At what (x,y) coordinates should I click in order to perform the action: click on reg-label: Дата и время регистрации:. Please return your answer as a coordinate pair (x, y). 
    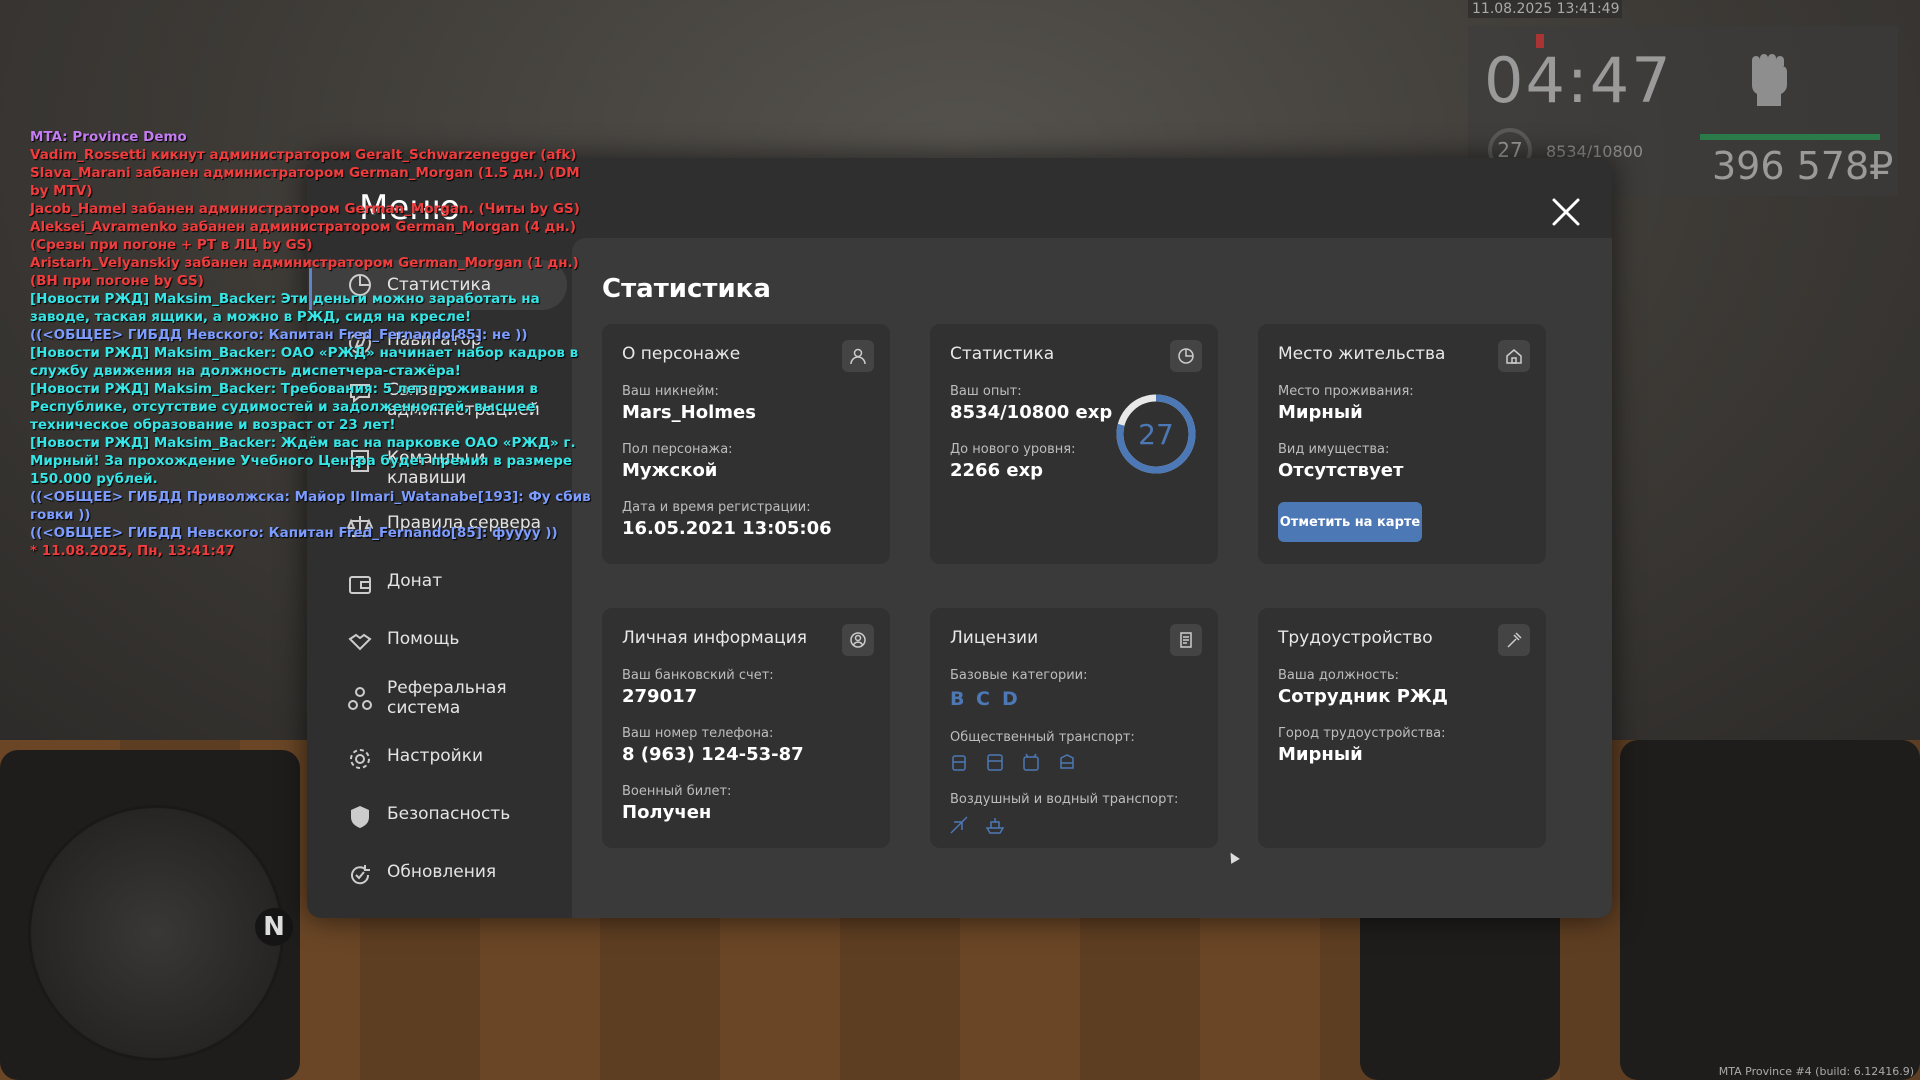
    Looking at the image, I should click on (716, 507).